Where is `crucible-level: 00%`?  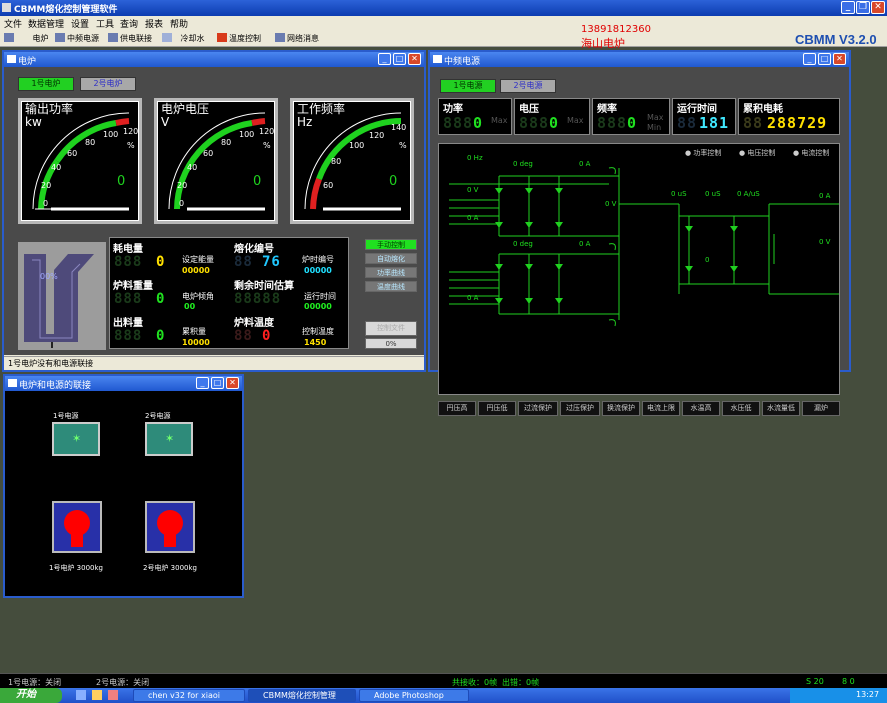
crucible-level: 00% is located at coordinates (49, 276).